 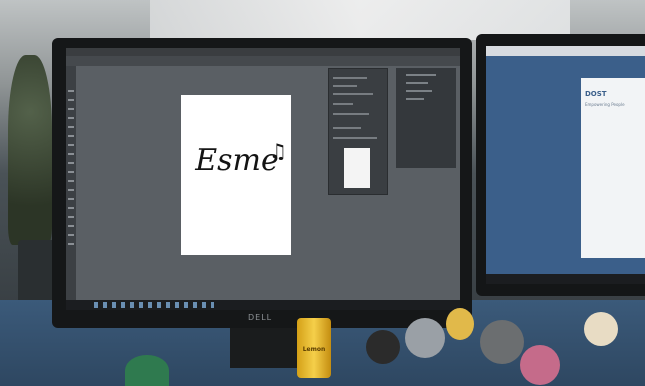 I want to click on document-page: DOST Empowering People, so click(x=613, y=168).